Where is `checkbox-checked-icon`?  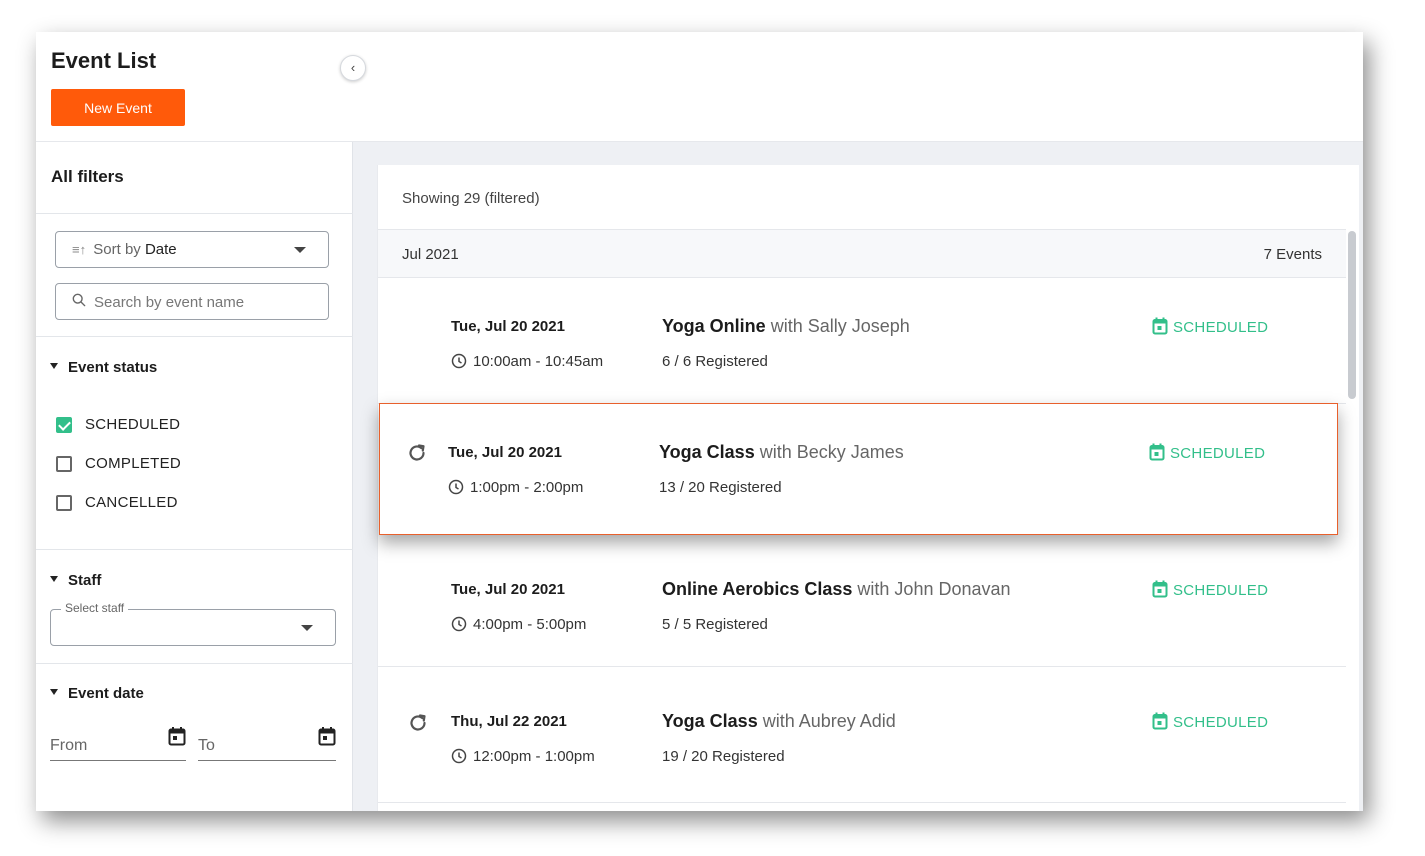 checkbox-checked-icon is located at coordinates (64, 425).